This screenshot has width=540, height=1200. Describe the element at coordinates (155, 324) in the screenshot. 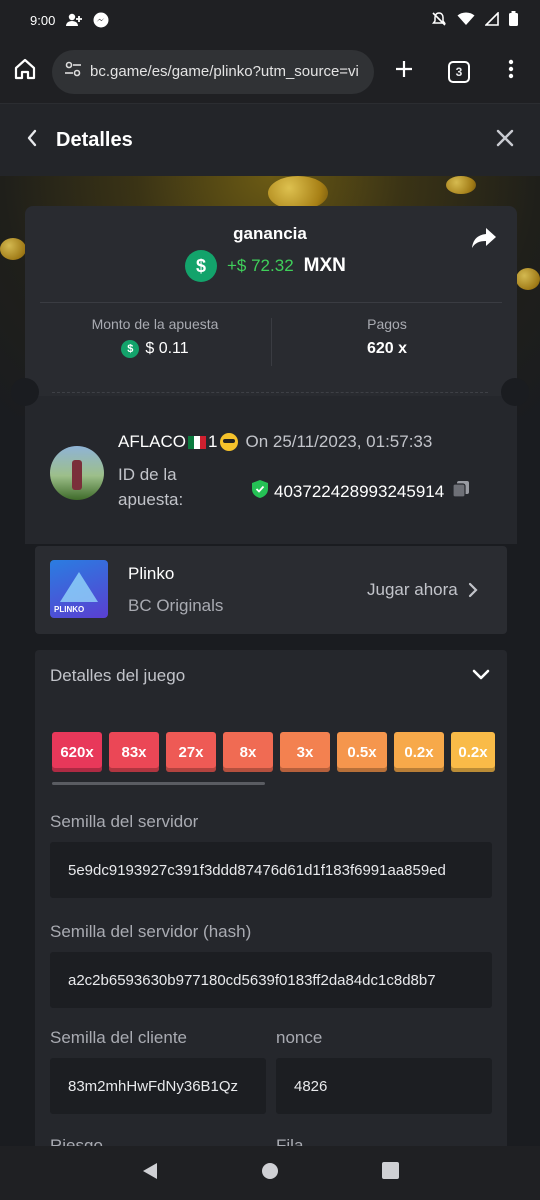

I see `bet-amount-label: Monto de la apuesta` at that location.